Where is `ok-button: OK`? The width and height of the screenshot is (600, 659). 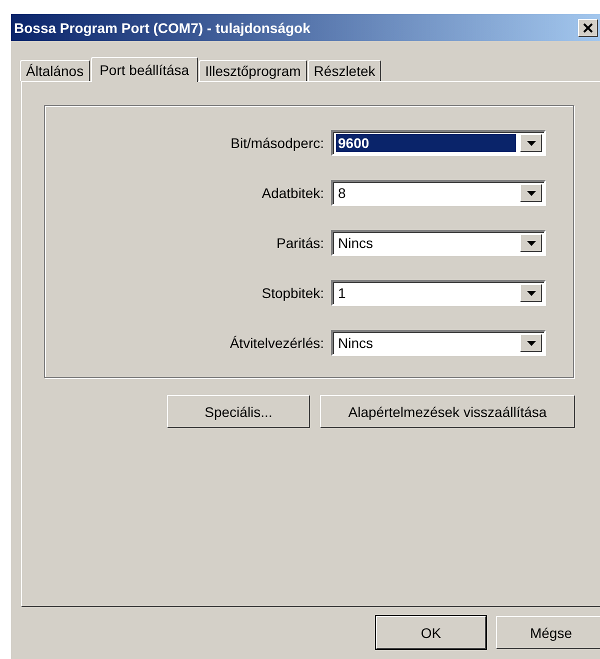
ok-button: OK is located at coordinates (431, 632).